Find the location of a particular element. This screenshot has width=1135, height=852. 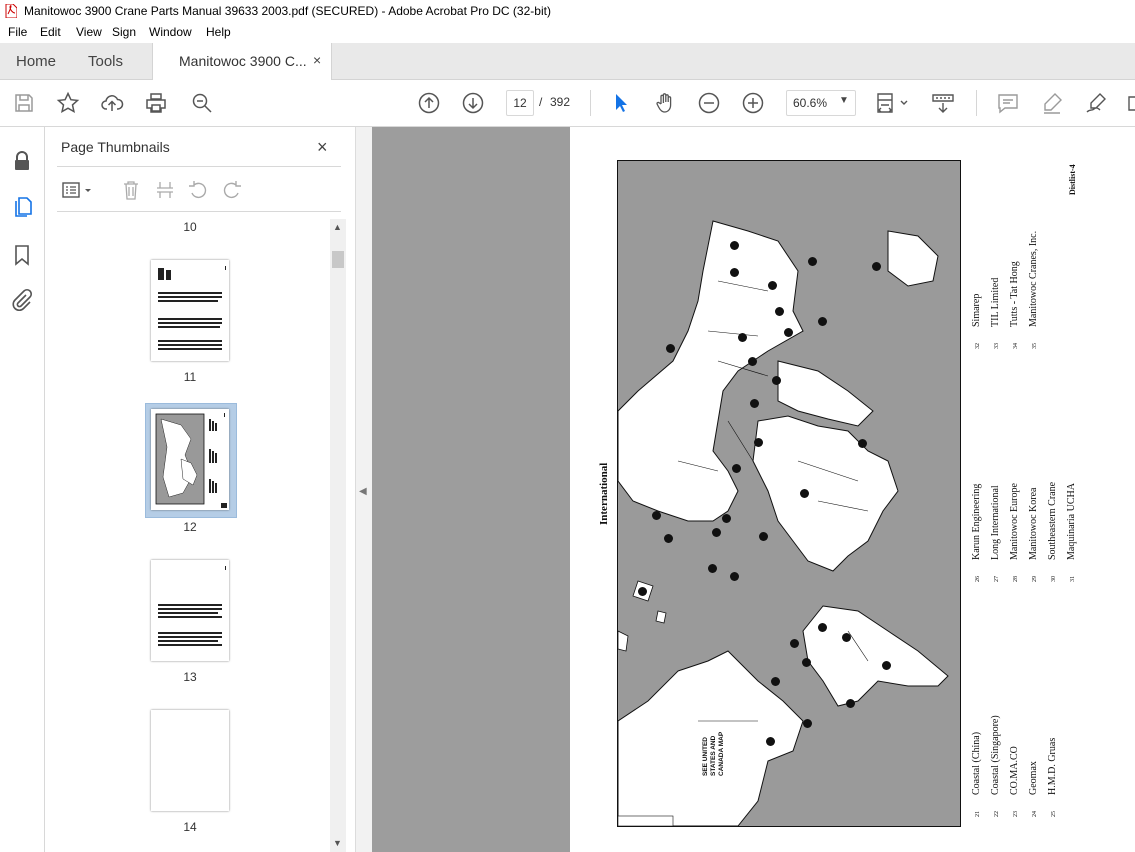

zoom-out-icon is located at coordinates (709, 103).